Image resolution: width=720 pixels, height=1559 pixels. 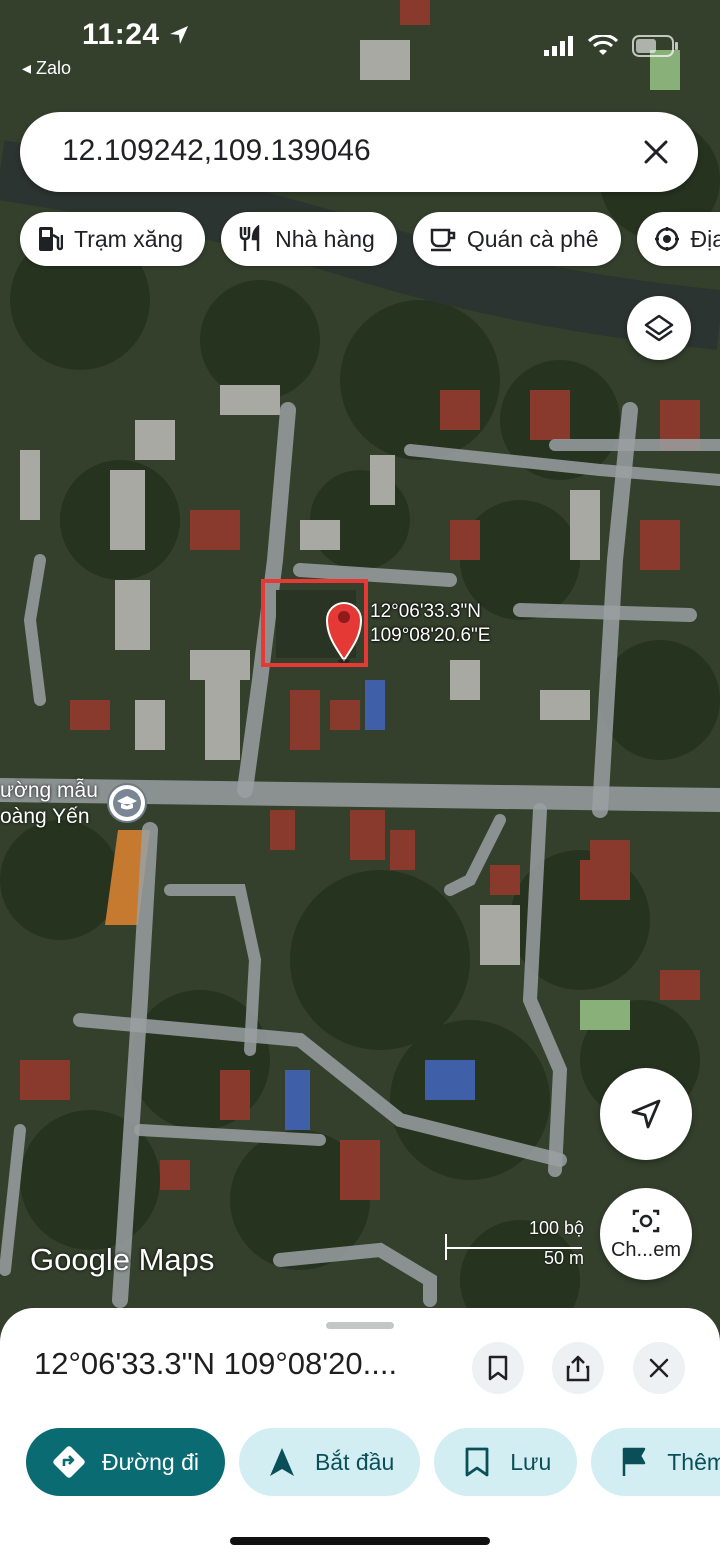 I want to click on school-label-line1: ường mẫu, so click(x=49, y=790).